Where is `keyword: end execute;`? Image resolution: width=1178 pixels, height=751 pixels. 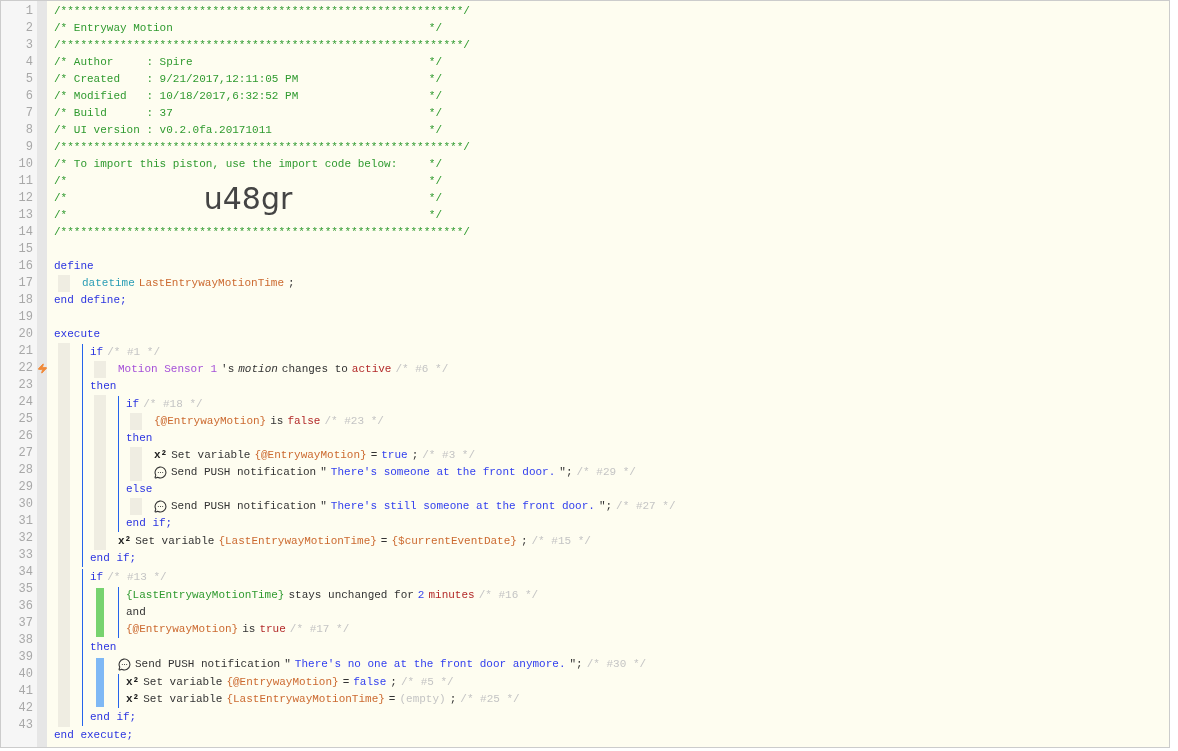
keyword: end execute; is located at coordinates (94, 736).